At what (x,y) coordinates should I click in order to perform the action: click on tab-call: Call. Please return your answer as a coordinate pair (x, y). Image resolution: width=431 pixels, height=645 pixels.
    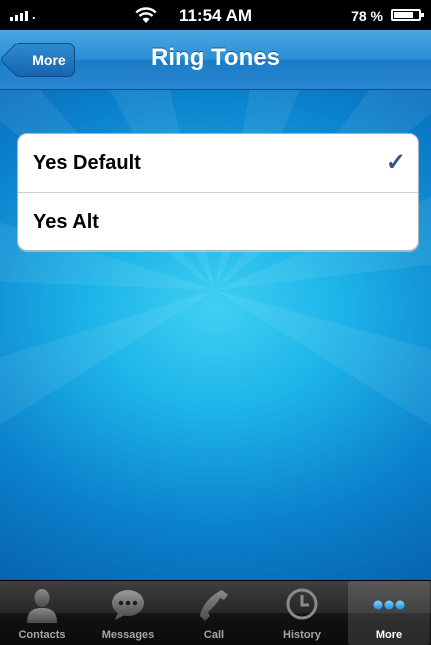
    Looking at the image, I should click on (214, 613).